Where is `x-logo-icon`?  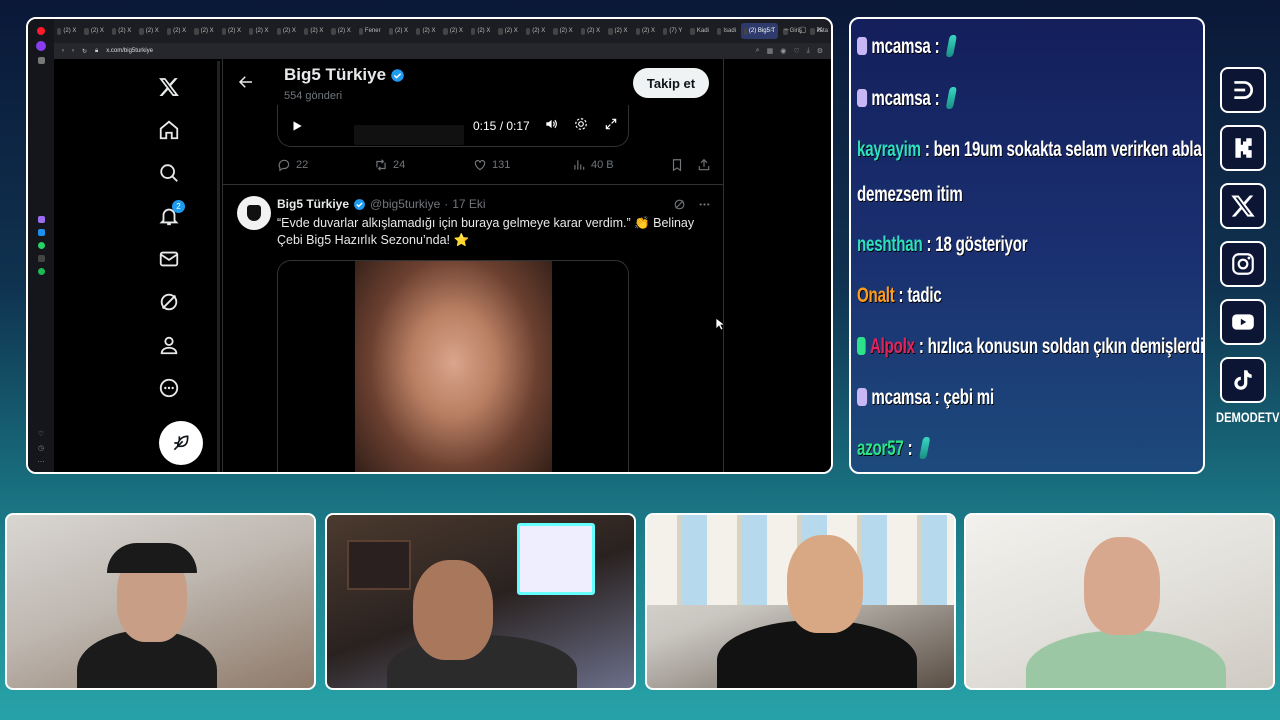
x-logo-icon is located at coordinates (169, 86).